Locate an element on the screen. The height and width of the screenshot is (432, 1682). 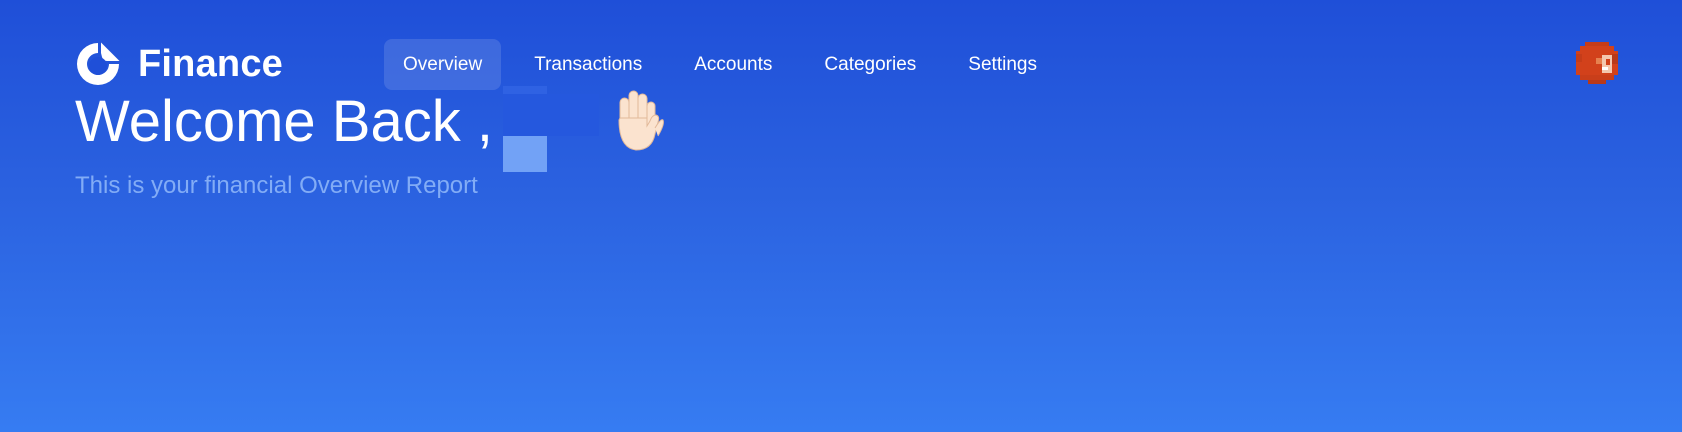
raised-hand-icon is located at coordinates (641, 120).